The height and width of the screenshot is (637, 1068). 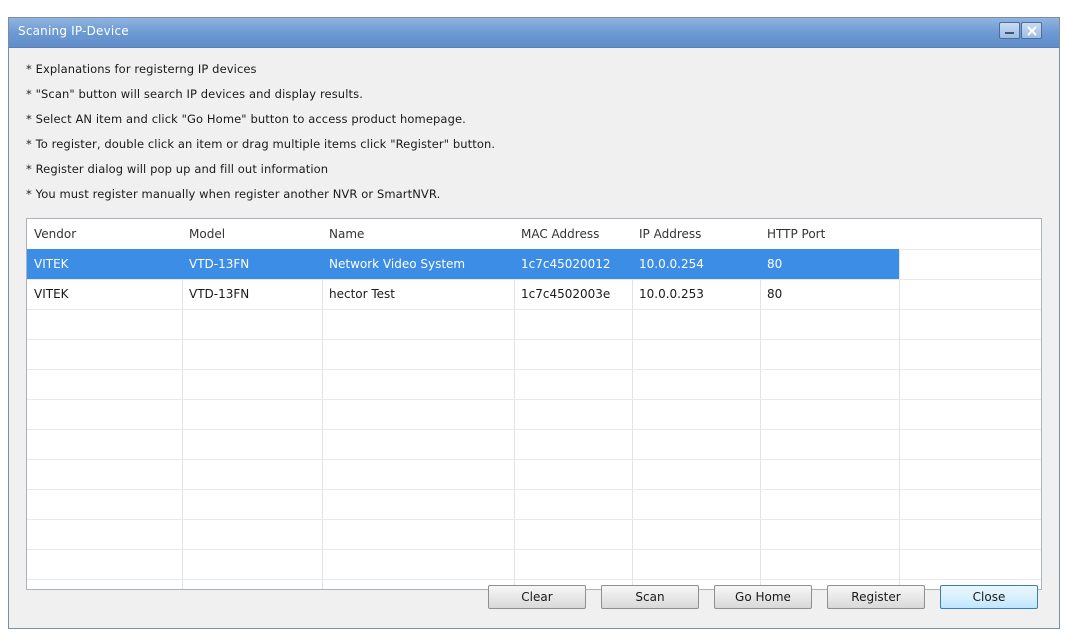 I want to click on column-header-ip: IP Address, so click(x=696, y=234).